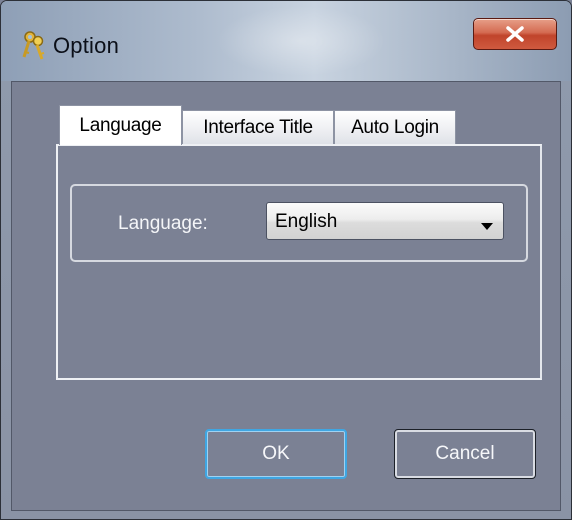  What do you see at coordinates (487, 227) in the screenshot?
I see `dropdown-arrow-icon` at bounding box center [487, 227].